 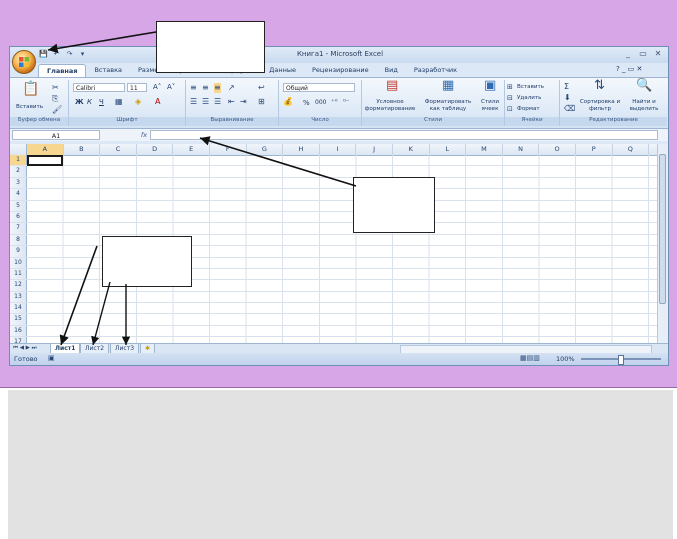 What do you see at coordinates (301, 149) in the screenshot?
I see `column-header-cell: H` at bounding box center [301, 149].